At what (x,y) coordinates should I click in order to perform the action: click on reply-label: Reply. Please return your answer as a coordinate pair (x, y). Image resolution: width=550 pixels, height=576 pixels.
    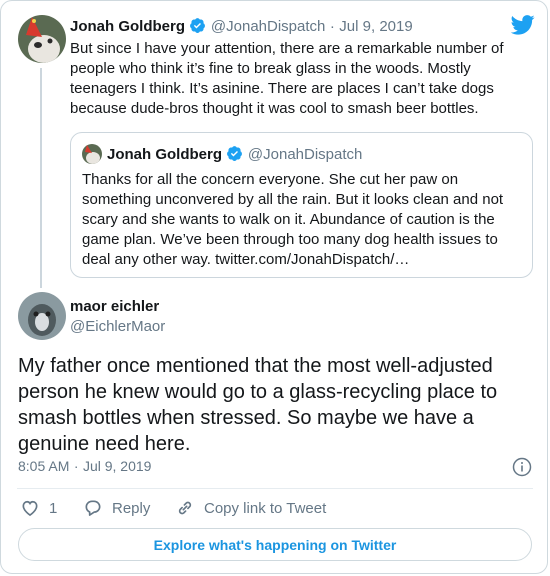
    Looking at the image, I should click on (131, 508).